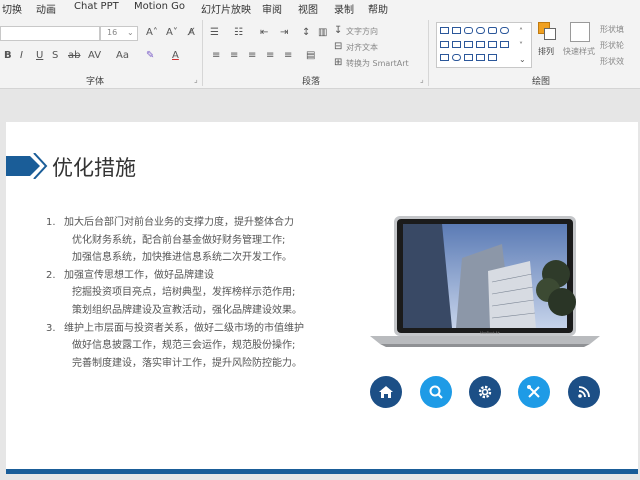 The height and width of the screenshot is (480, 640). I want to click on font-group-label: 字体, so click(95, 82).